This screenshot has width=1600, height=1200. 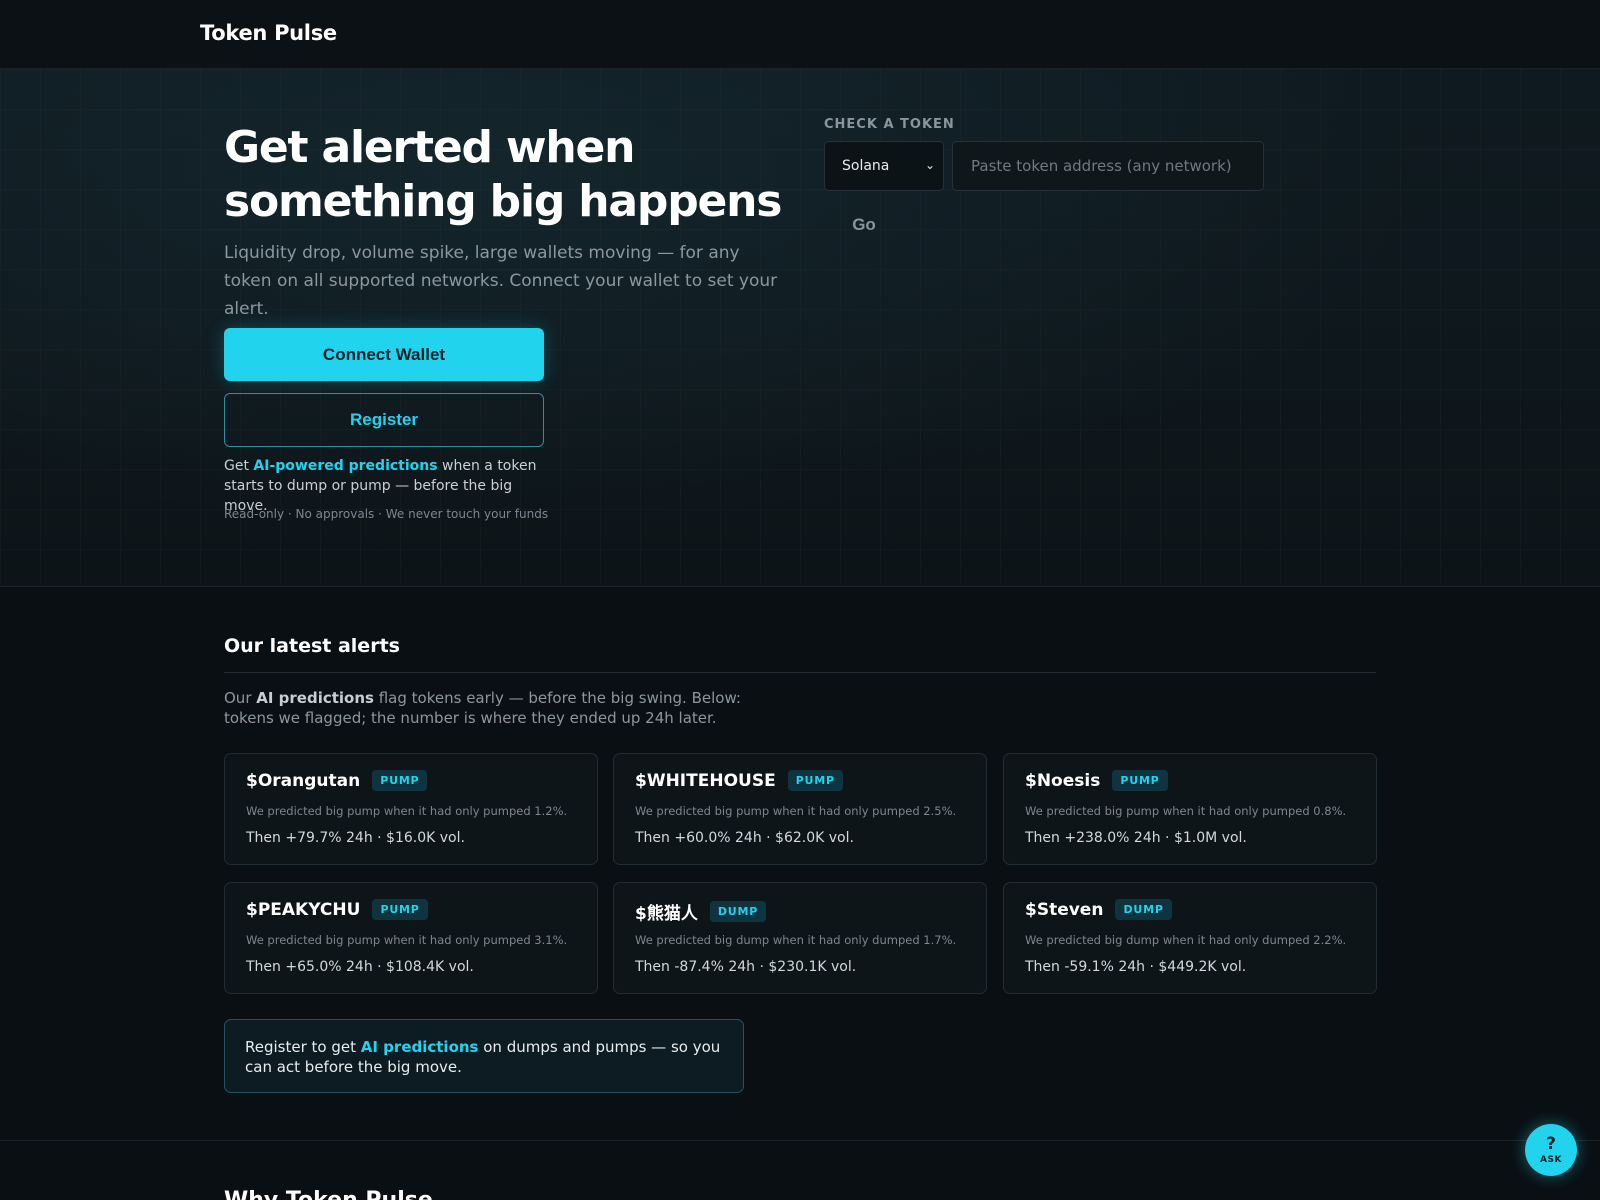 I want to click on why-section-title: Why Token Pulse, so click(x=328, y=1194).